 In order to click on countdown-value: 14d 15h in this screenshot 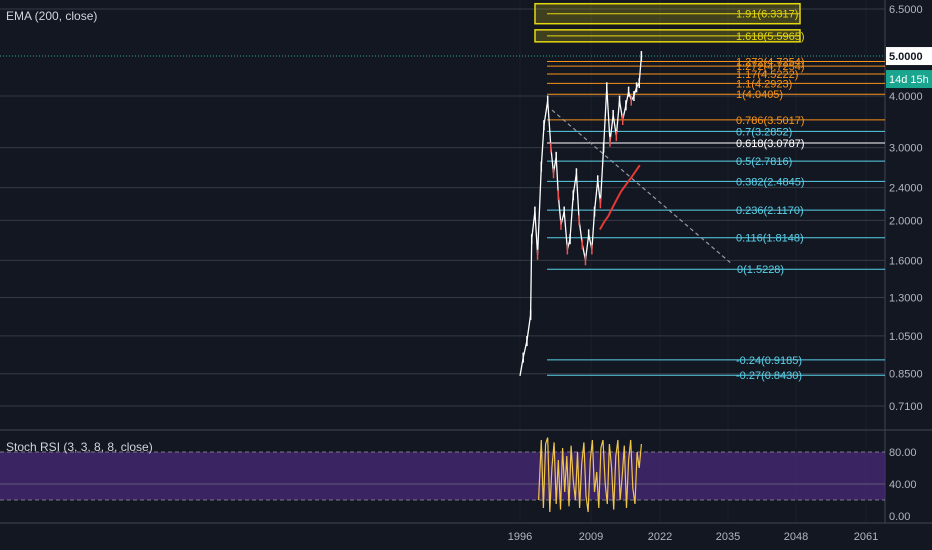, I will do `click(909, 80)`.